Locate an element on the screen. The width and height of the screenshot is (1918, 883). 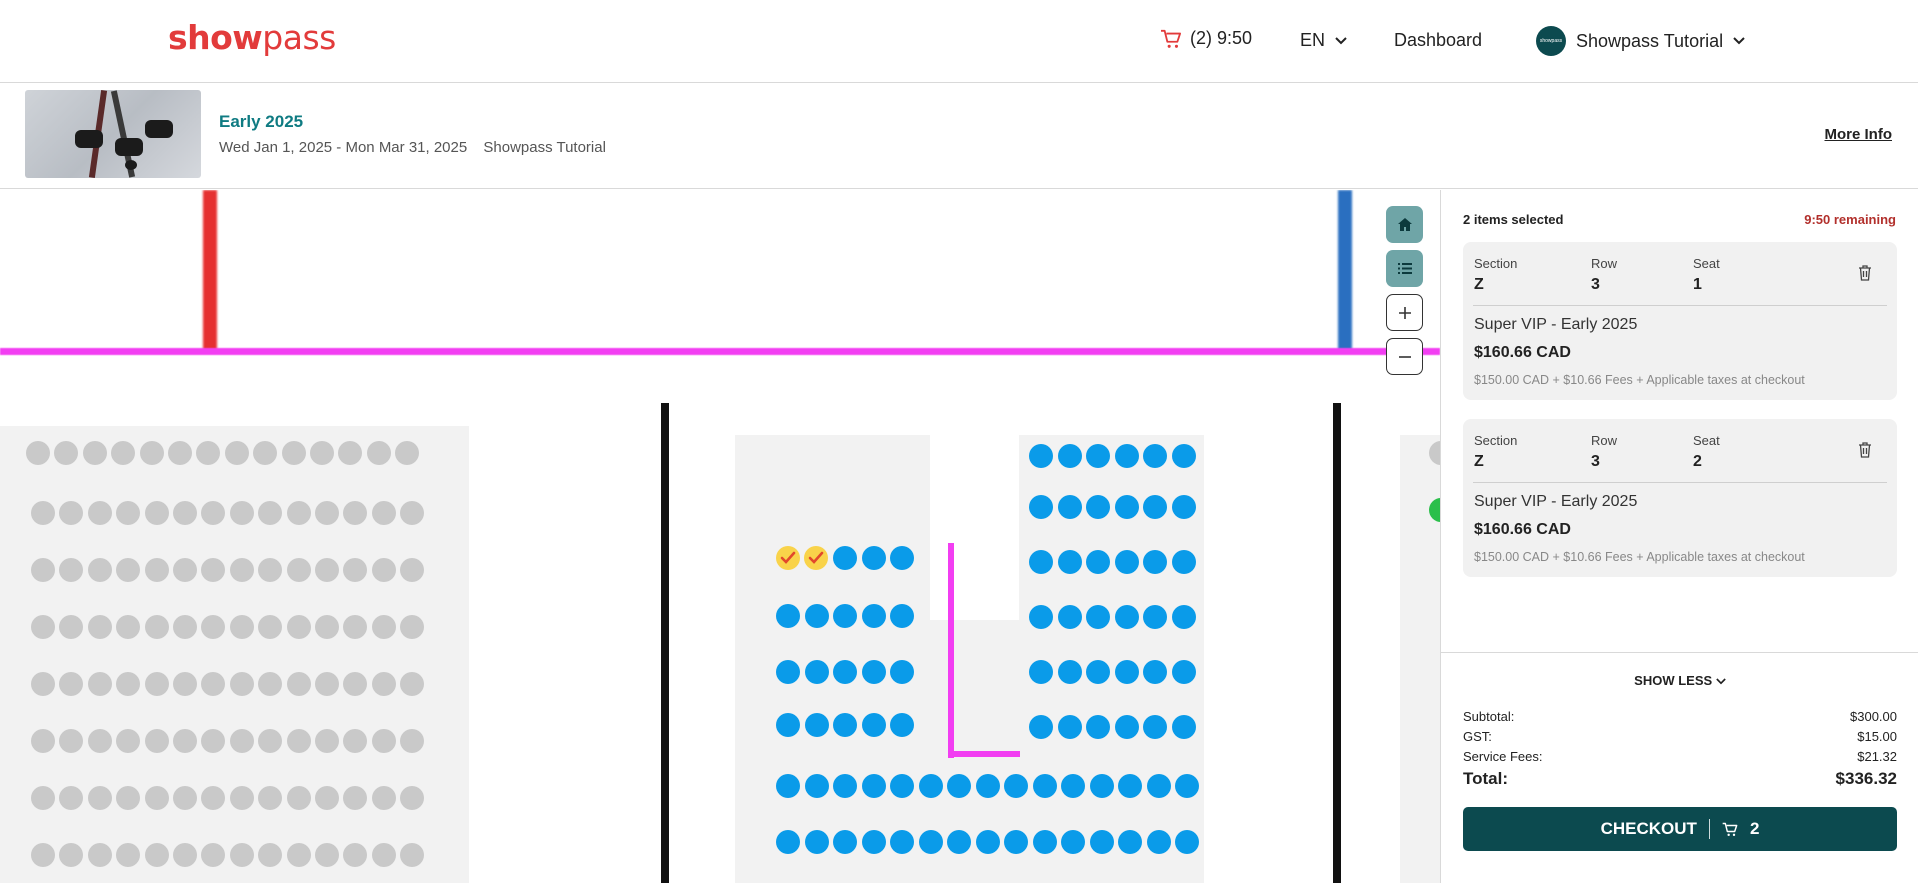
show-less-toggle: SHOW LESS is located at coordinates (1679, 680).